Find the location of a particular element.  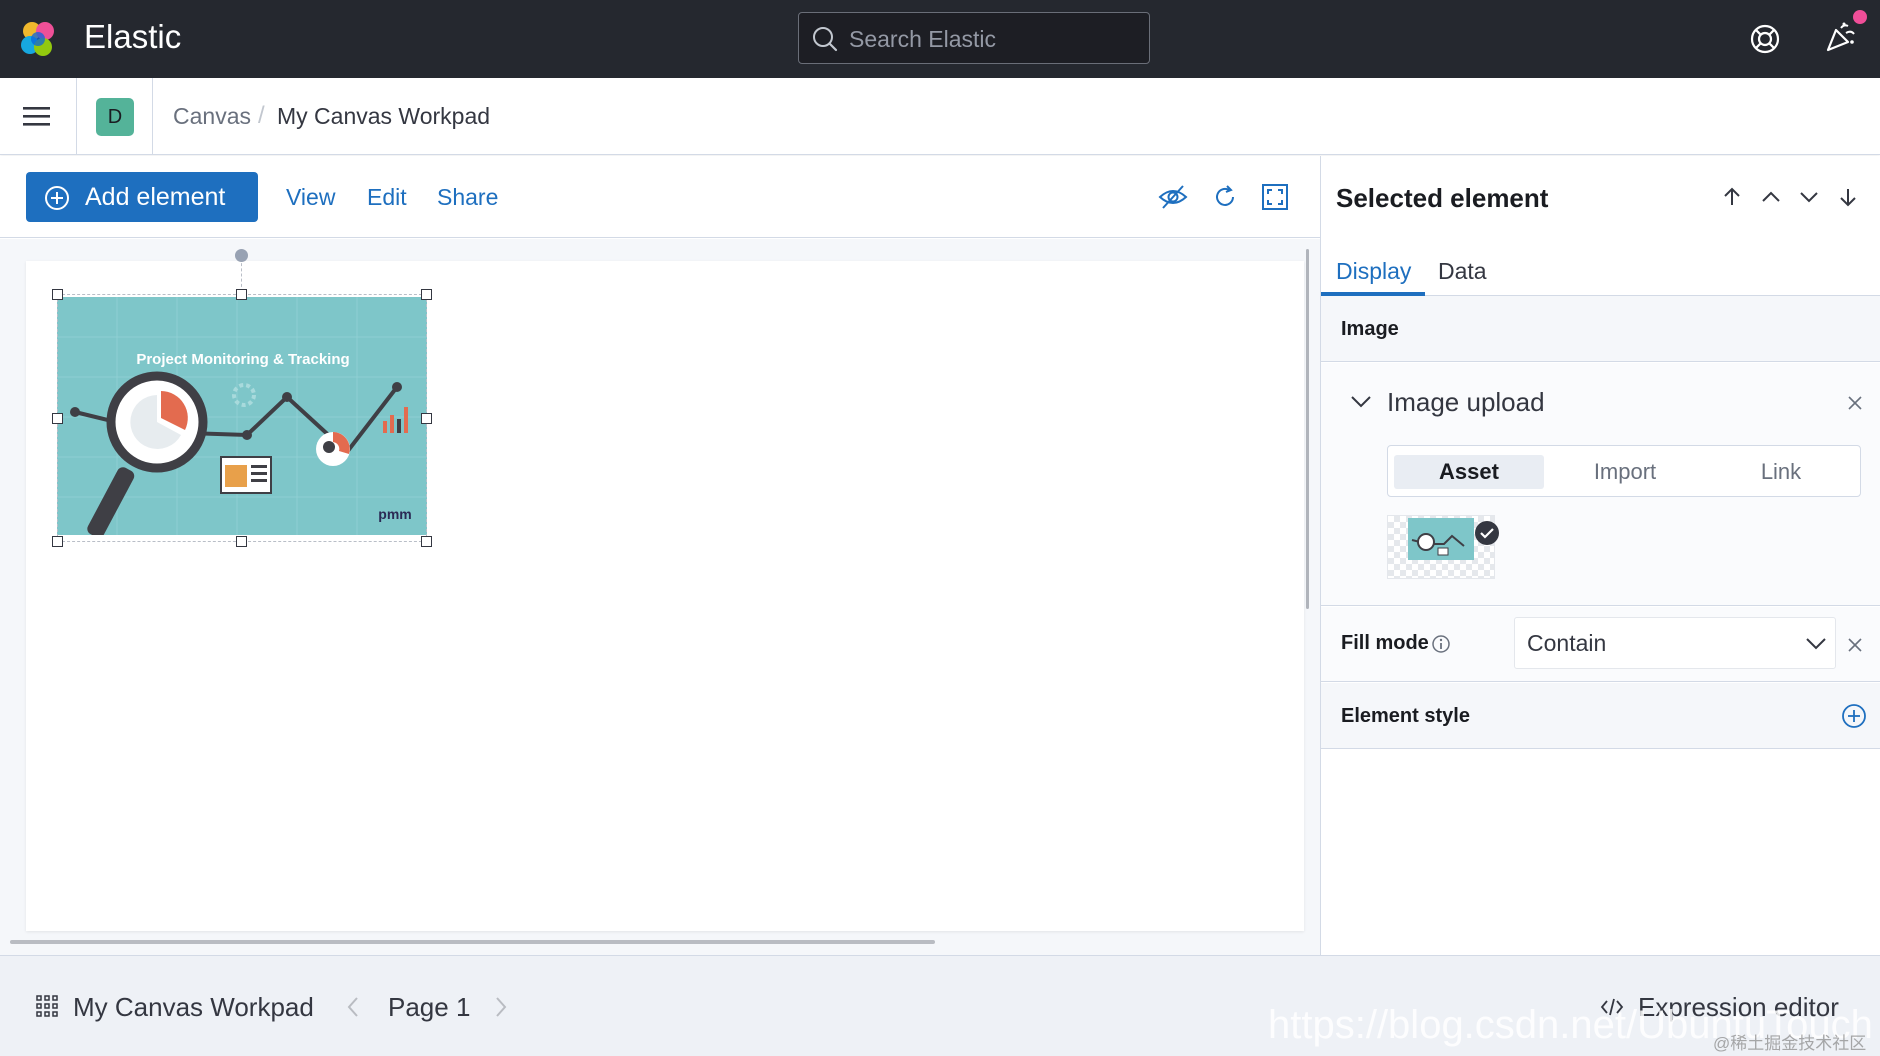

elastic-logo is located at coordinates (39, 39).